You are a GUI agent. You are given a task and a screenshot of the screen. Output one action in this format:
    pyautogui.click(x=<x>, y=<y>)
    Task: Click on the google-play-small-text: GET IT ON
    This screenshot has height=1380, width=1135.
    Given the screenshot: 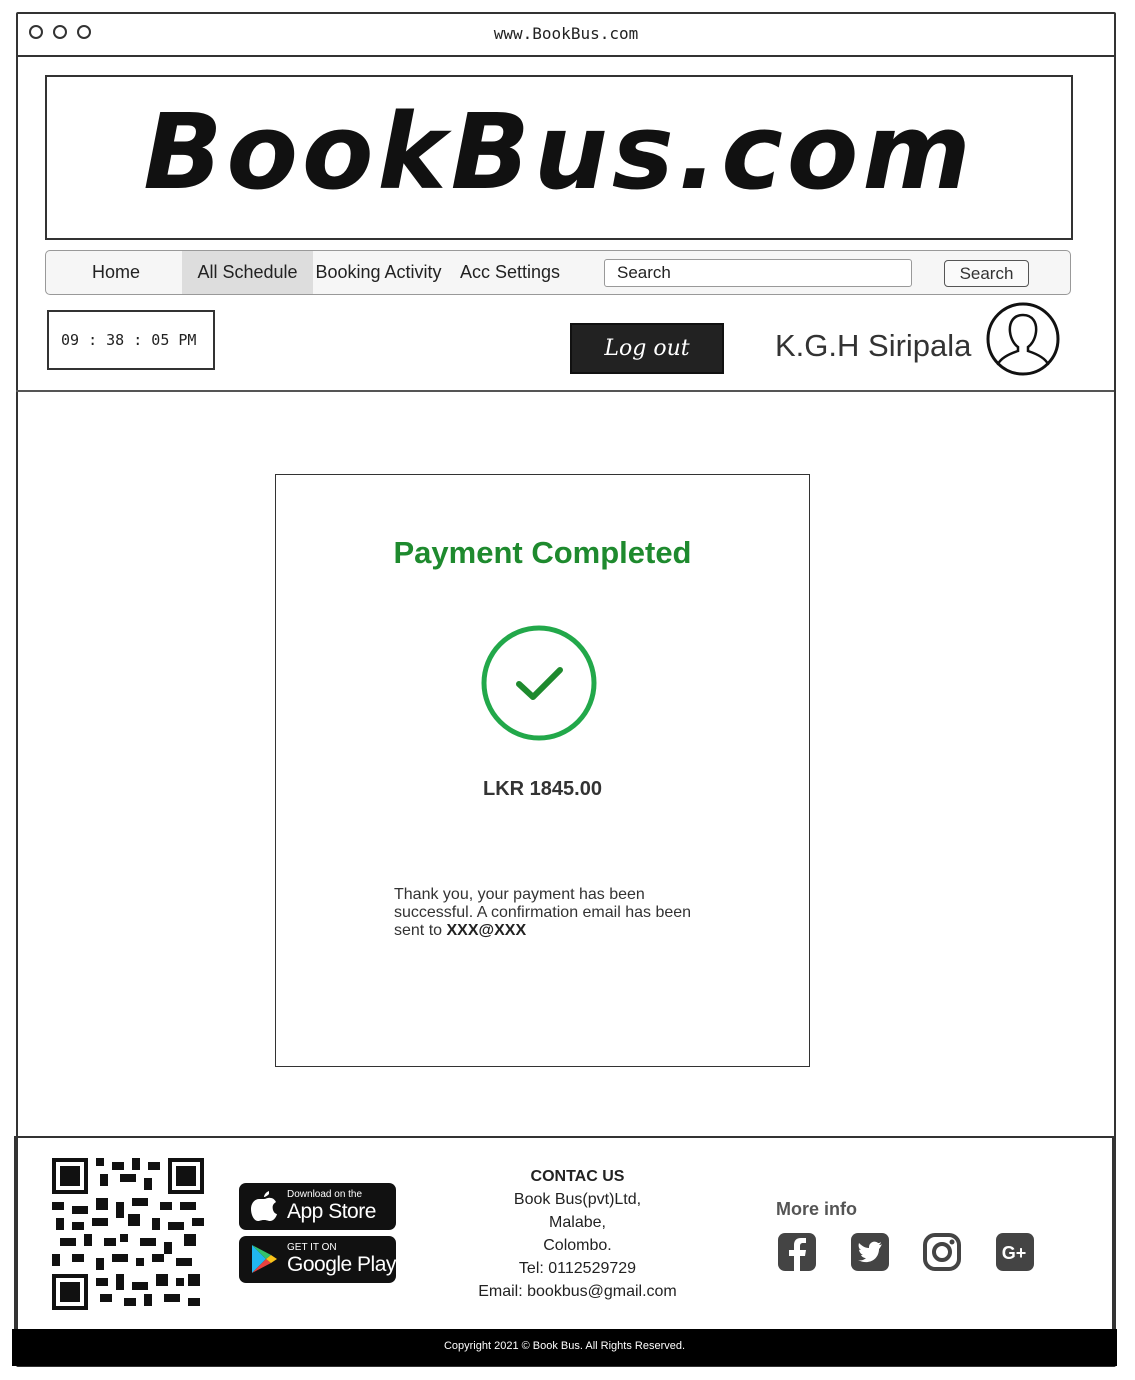 What is the action you would take?
    pyautogui.click(x=312, y=1247)
    